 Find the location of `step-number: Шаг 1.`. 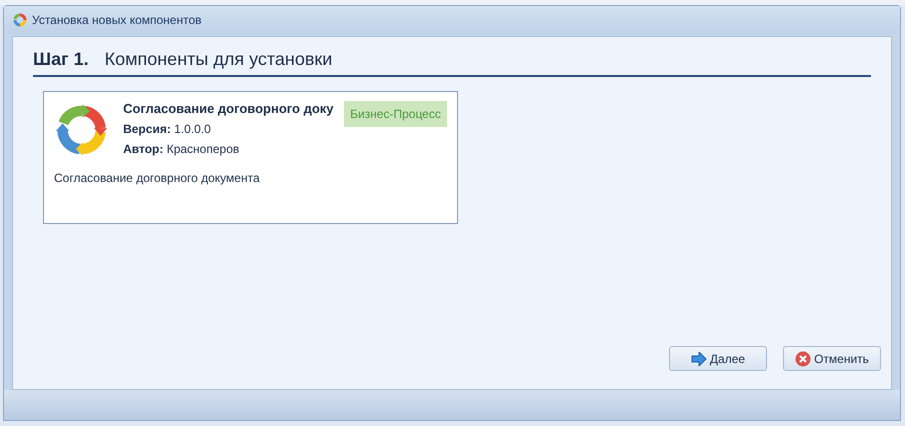

step-number: Шаг 1. is located at coordinates (61, 59).